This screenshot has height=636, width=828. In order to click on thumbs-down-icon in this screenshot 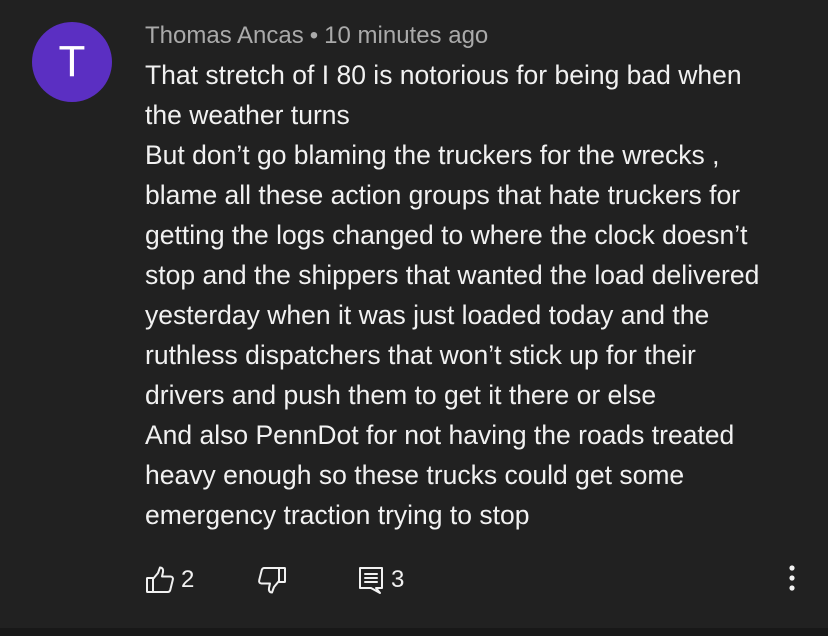, I will do `click(272, 580)`.